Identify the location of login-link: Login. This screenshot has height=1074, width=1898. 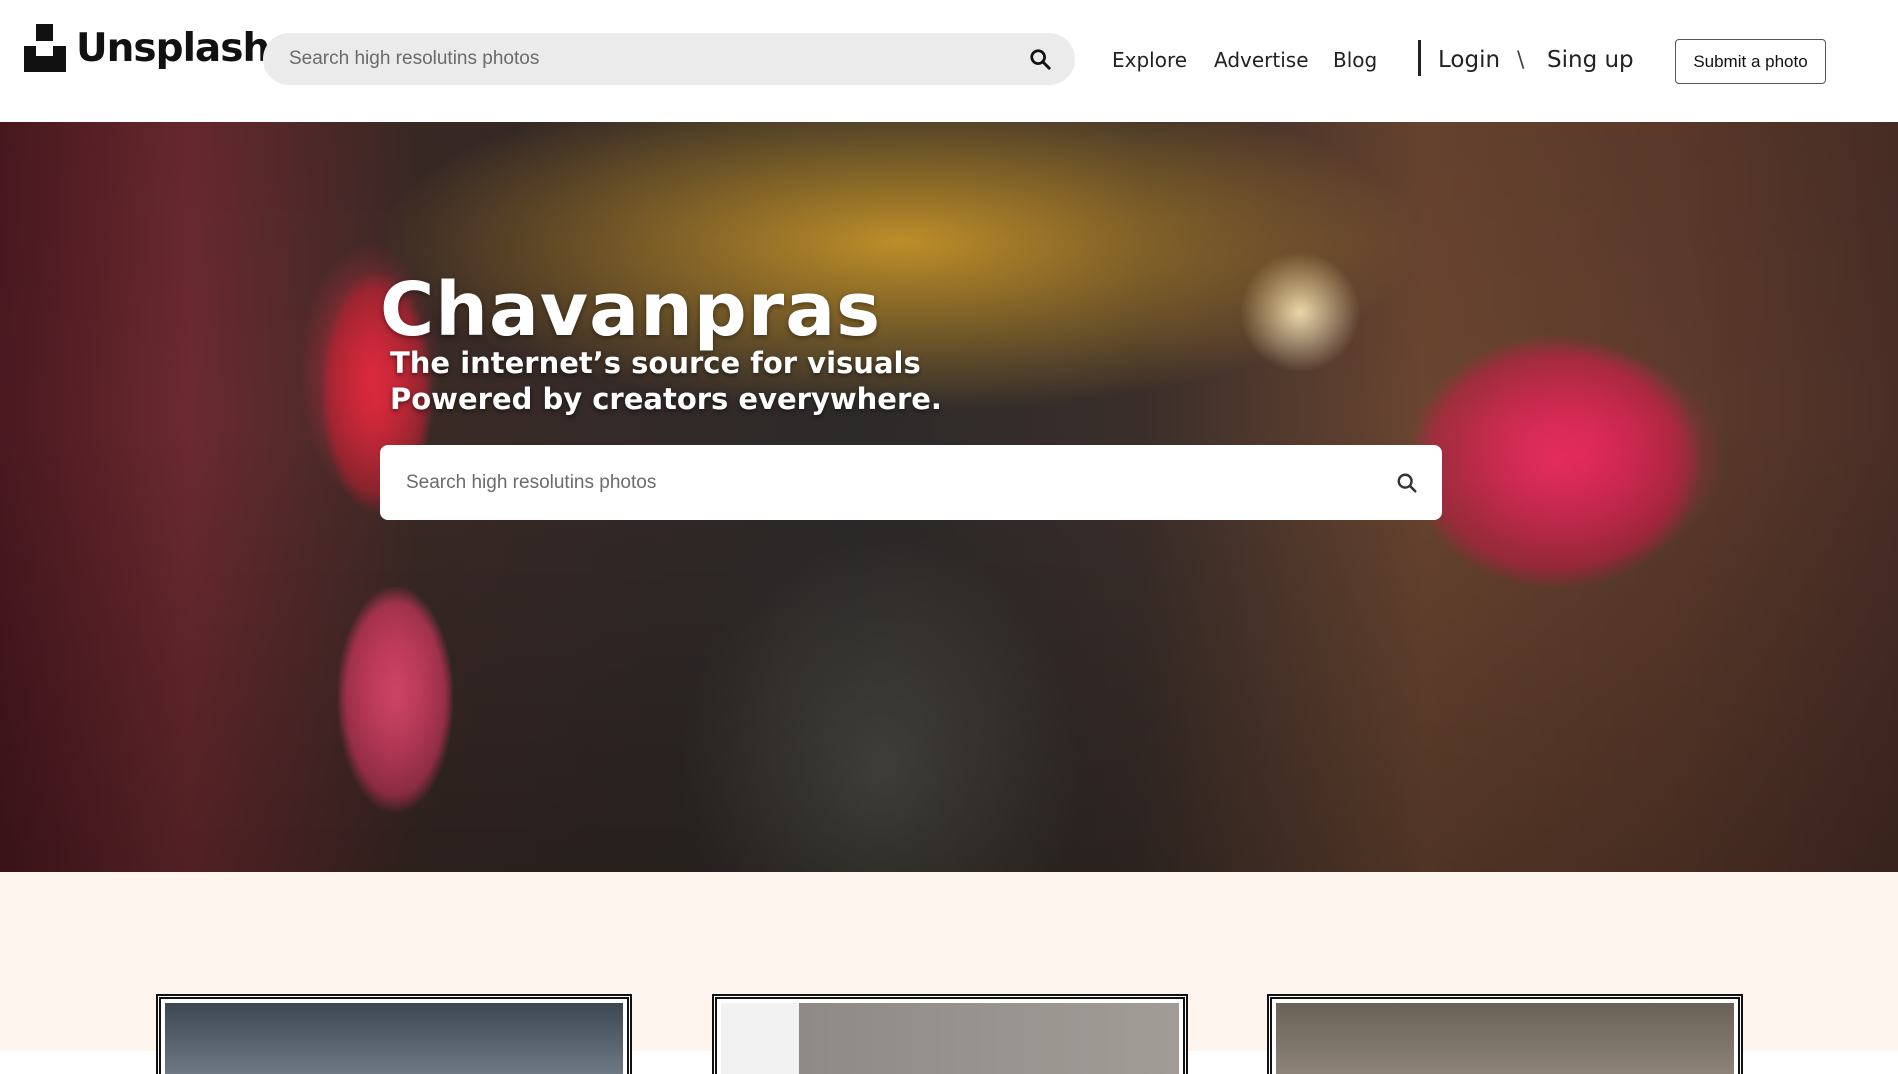
(1469, 60).